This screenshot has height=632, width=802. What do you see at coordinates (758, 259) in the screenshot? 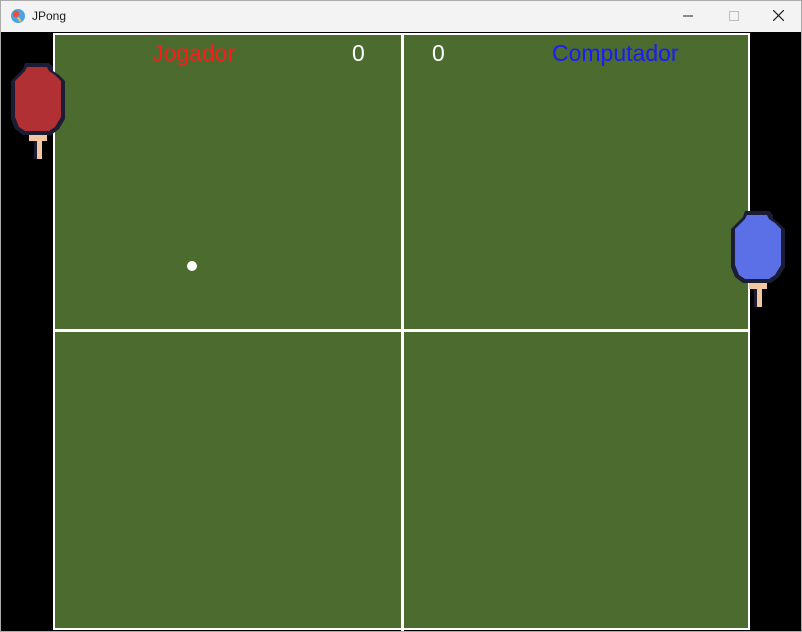
I see `cpu-paddle` at bounding box center [758, 259].